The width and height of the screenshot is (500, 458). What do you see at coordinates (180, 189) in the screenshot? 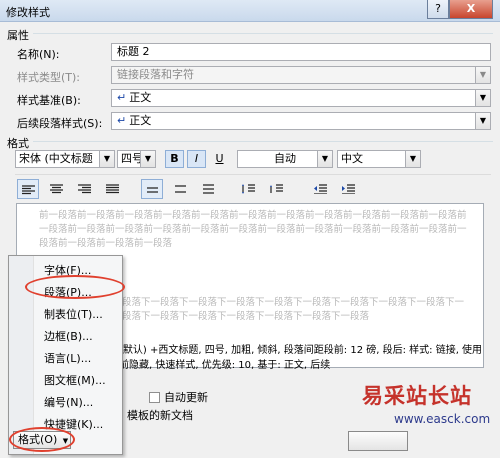
I see `one-half-spacing-icon` at bounding box center [180, 189].